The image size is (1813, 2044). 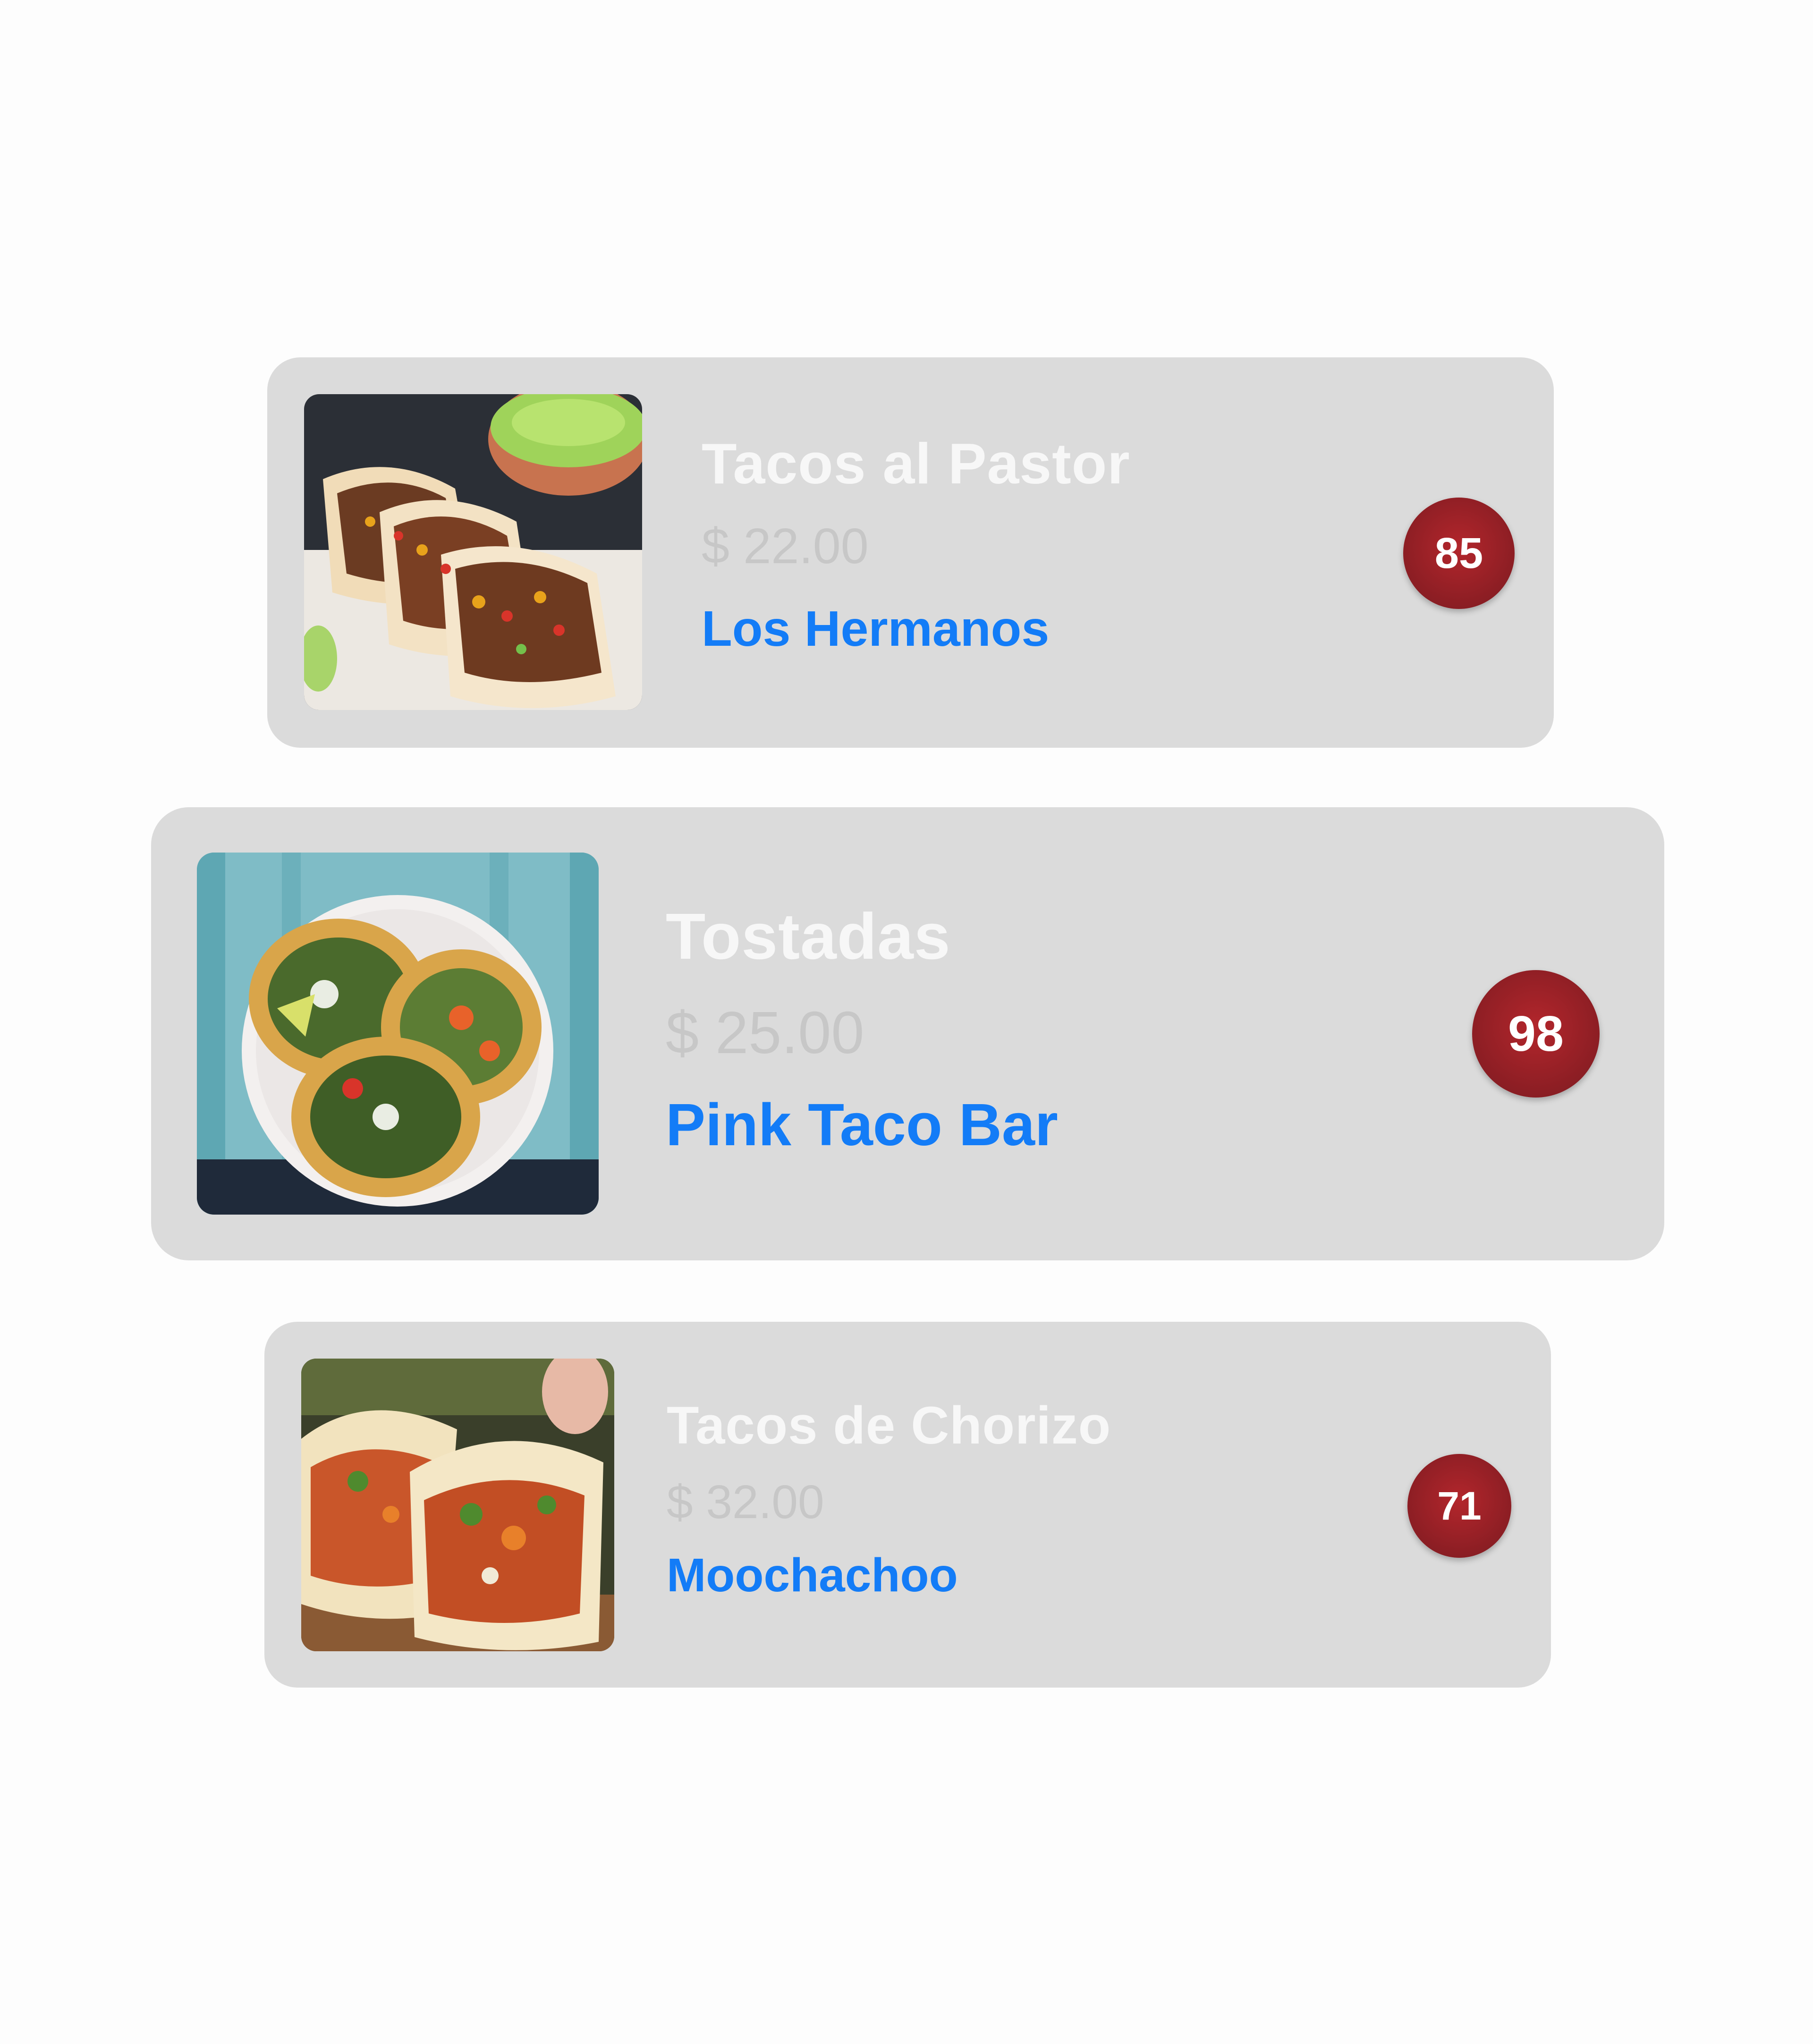 What do you see at coordinates (812, 1576) in the screenshot?
I see `restaurant-link: Moochachoo` at bounding box center [812, 1576].